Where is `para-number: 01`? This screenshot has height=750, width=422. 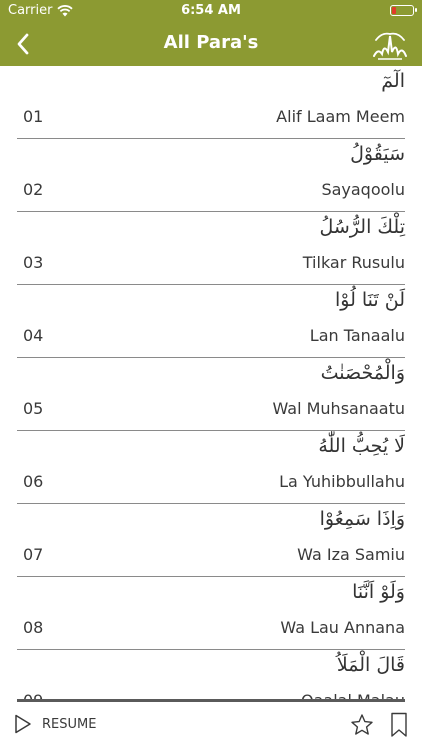 para-number: 01 is located at coordinates (33, 116).